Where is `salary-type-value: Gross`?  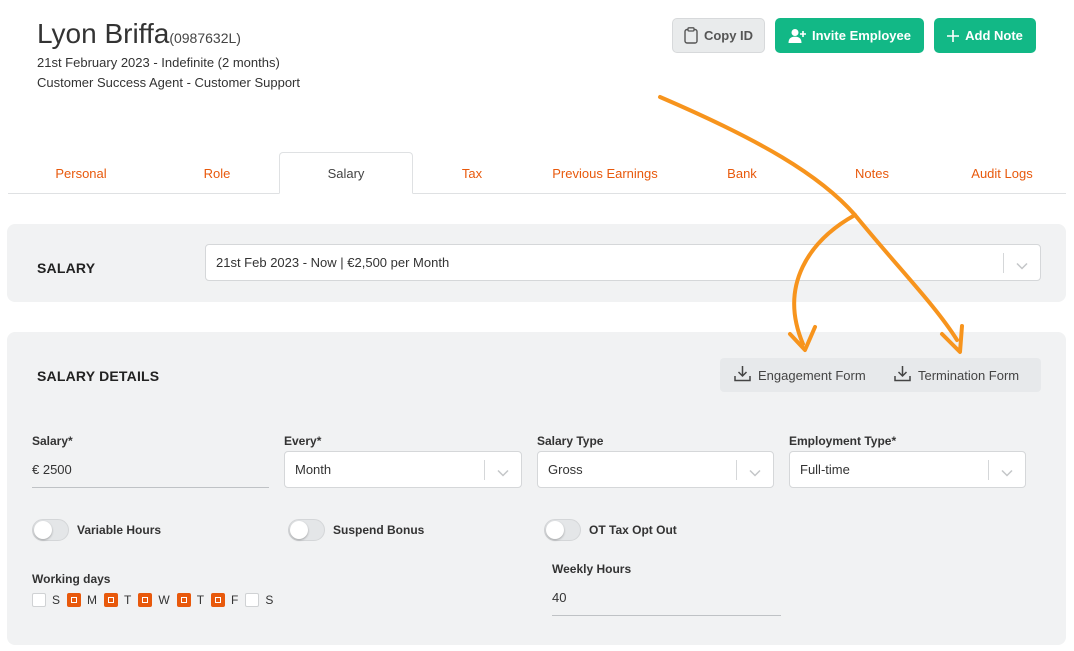 salary-type-value: Gross is located at coordinates (565, 469).